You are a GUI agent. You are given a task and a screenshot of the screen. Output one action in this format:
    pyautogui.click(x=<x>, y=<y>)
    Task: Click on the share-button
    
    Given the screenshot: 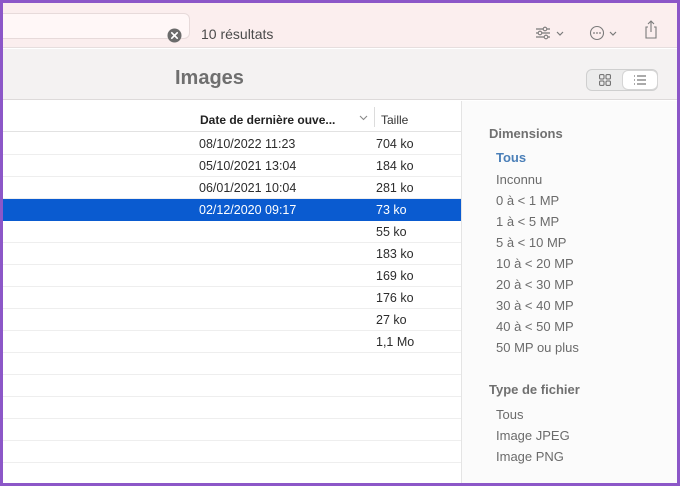 What is the action you would take?
    pyautogui.click(x=651, y=30)
    